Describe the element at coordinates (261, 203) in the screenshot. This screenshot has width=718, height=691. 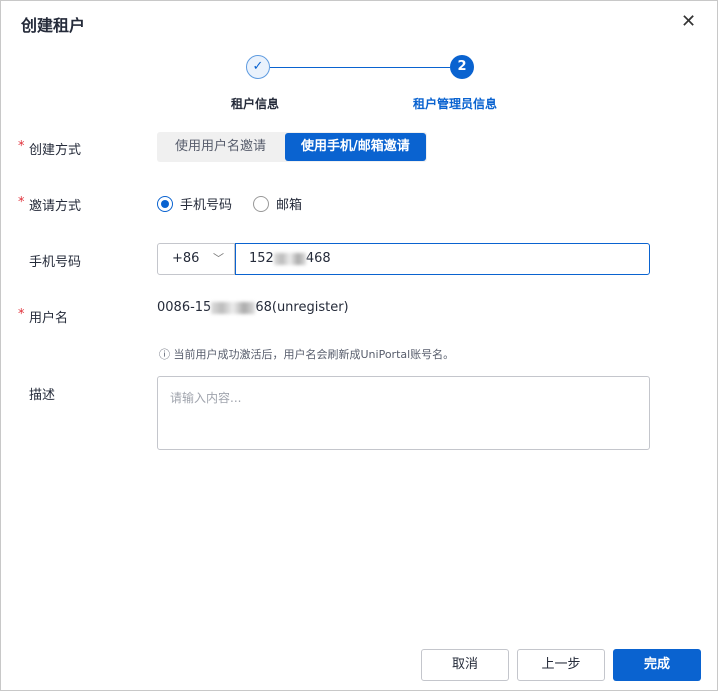
I see `radio-unchecked-icon` at that location.